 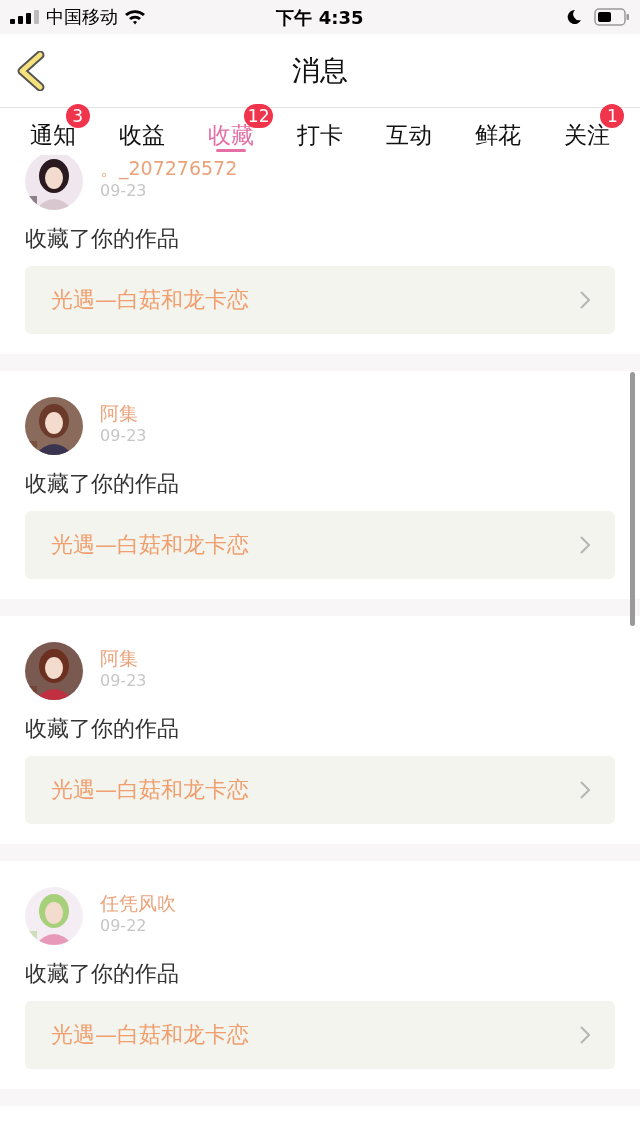 I want to click on wifi-icon, so click(x=135, y=17).